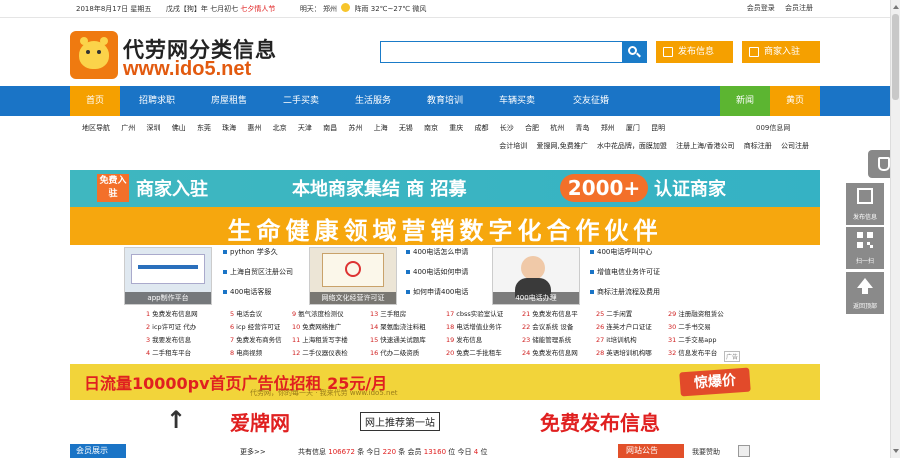 This screenshot has width=900, height=458. What do you see at coordinates (301, 101) in the screenshot?
I see `nav-secondhand: 二手买卖` at bounding box center [301, 101].